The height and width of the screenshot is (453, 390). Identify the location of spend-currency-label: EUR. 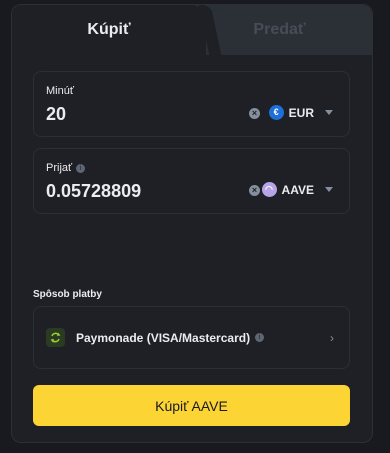
(301, 112).